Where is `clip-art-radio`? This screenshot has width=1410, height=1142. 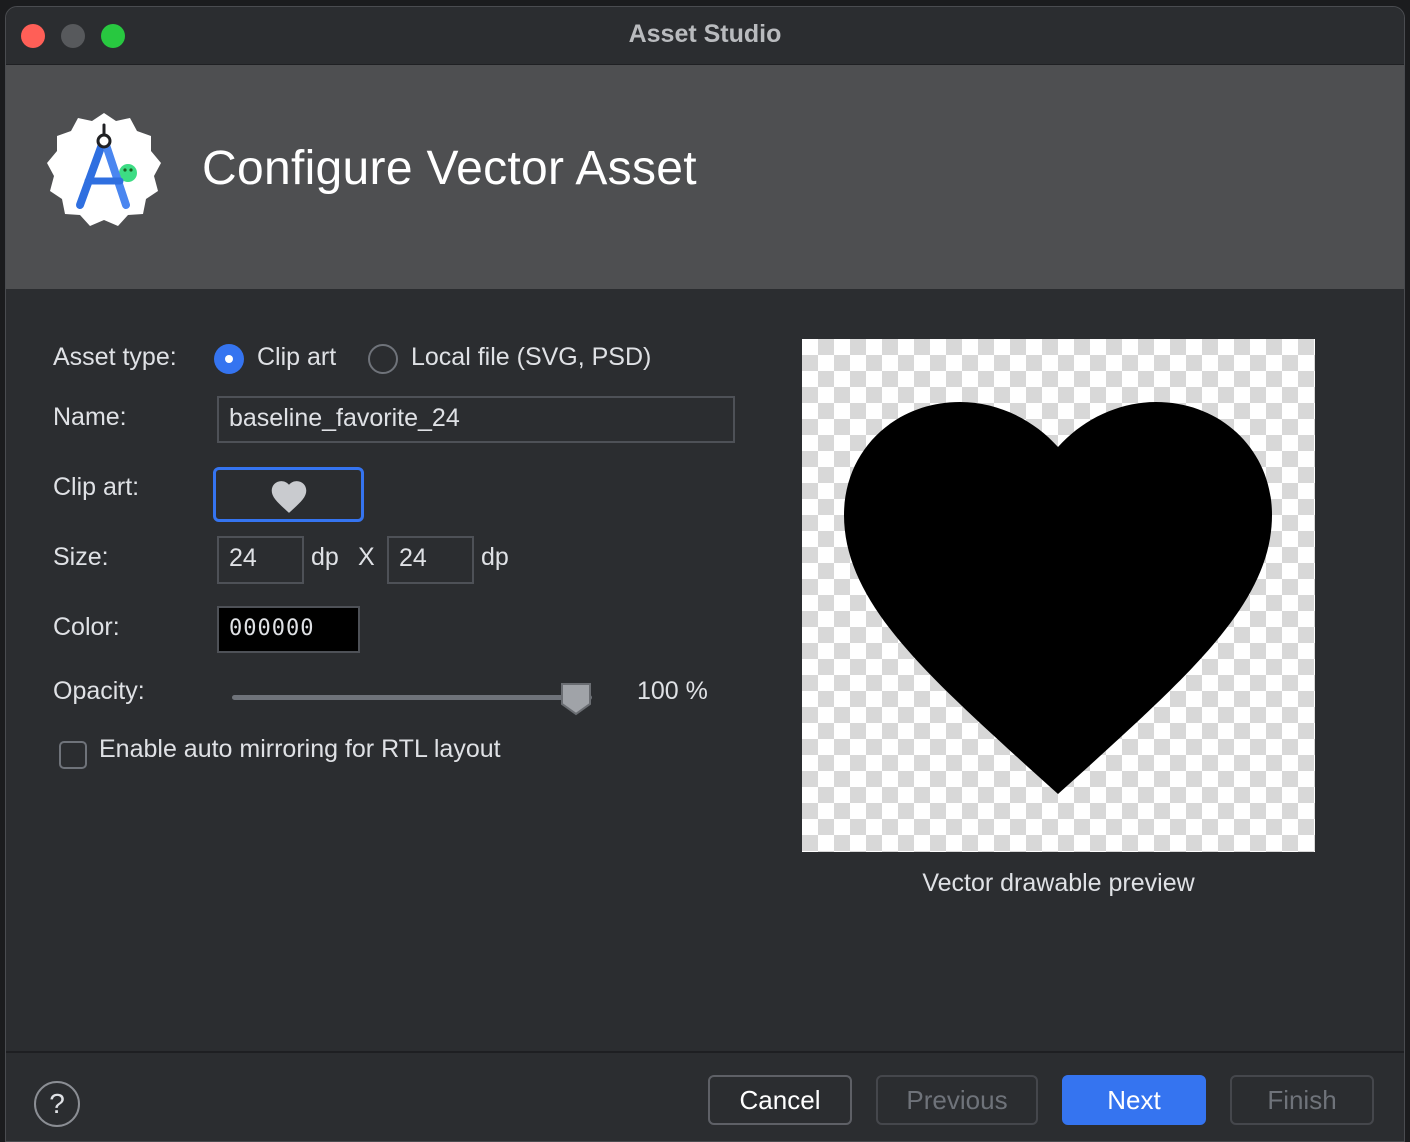 clip-art-radio is located at coordinates (229, 359).